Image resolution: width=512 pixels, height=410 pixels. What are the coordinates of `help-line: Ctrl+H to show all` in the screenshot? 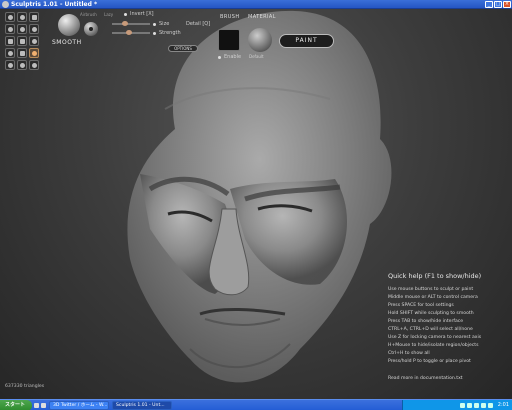 It's located at (409, 353).